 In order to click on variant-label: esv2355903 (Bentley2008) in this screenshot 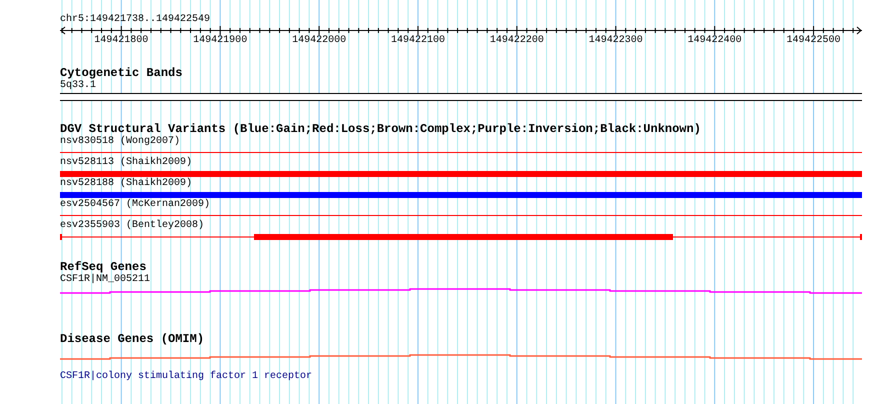, I will do `click(132, 226)`.